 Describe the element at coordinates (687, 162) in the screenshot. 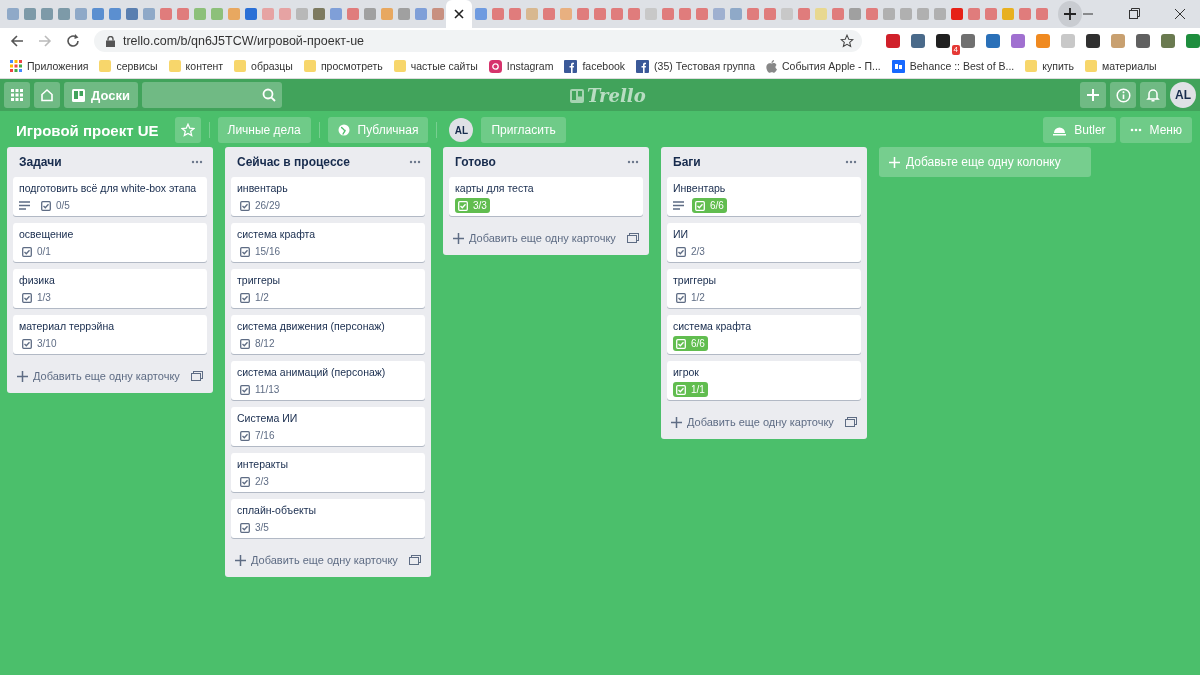

I see `list-title: Баги` at that location.